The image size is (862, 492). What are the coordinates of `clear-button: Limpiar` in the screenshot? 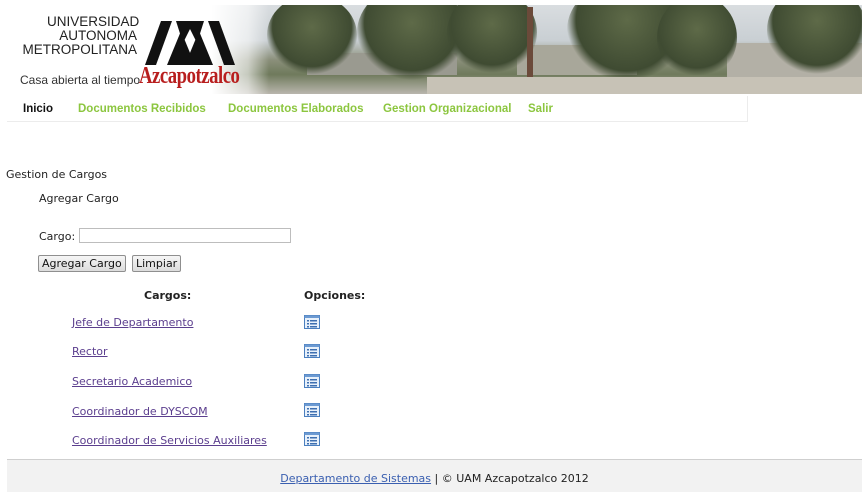 It's located at (157, 263).